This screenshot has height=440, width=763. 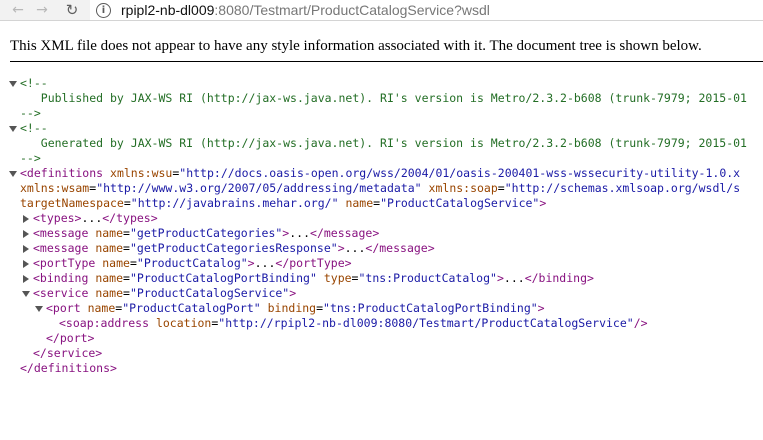 What do you see at coordinates (30, 113) in the screenshot?
I see `comment1-close: -->` at bounding box center [30, 113].